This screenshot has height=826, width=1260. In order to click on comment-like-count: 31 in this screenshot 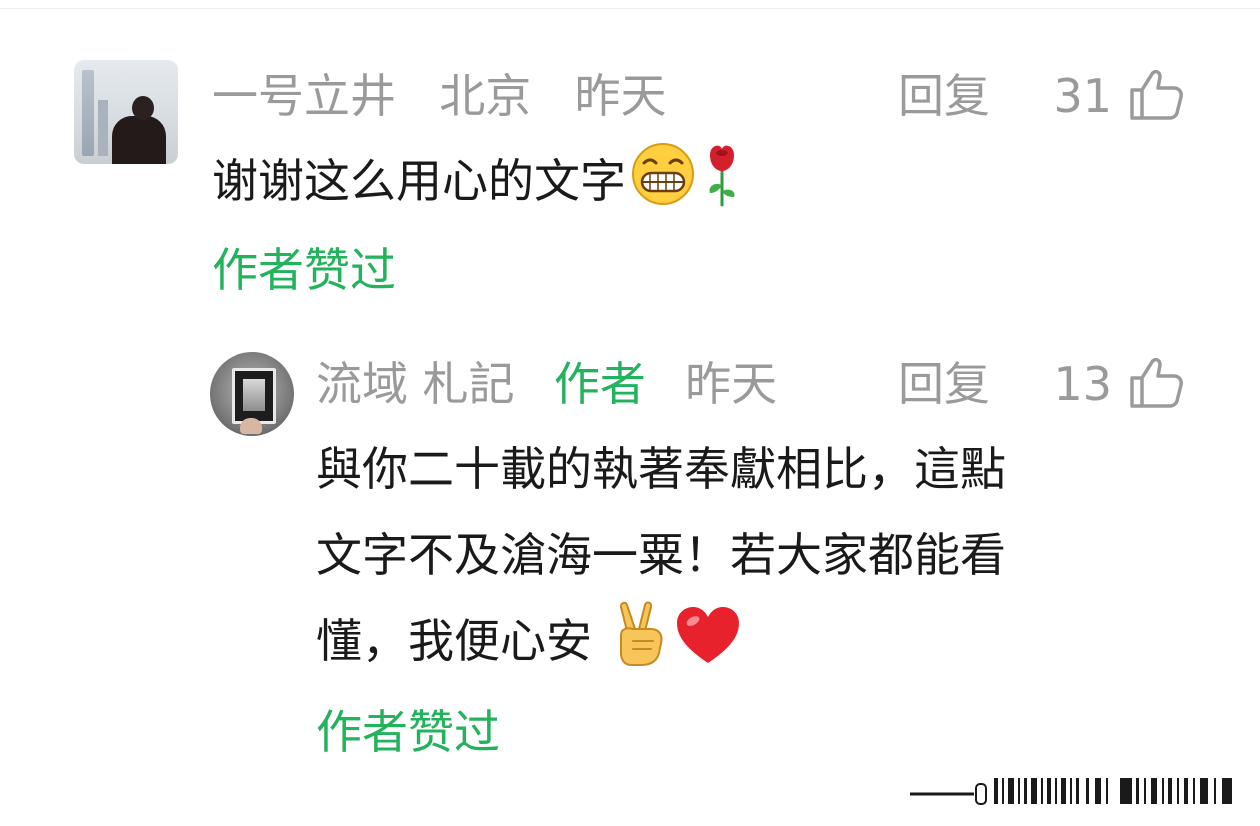, I will do `click(1082, 96)`.